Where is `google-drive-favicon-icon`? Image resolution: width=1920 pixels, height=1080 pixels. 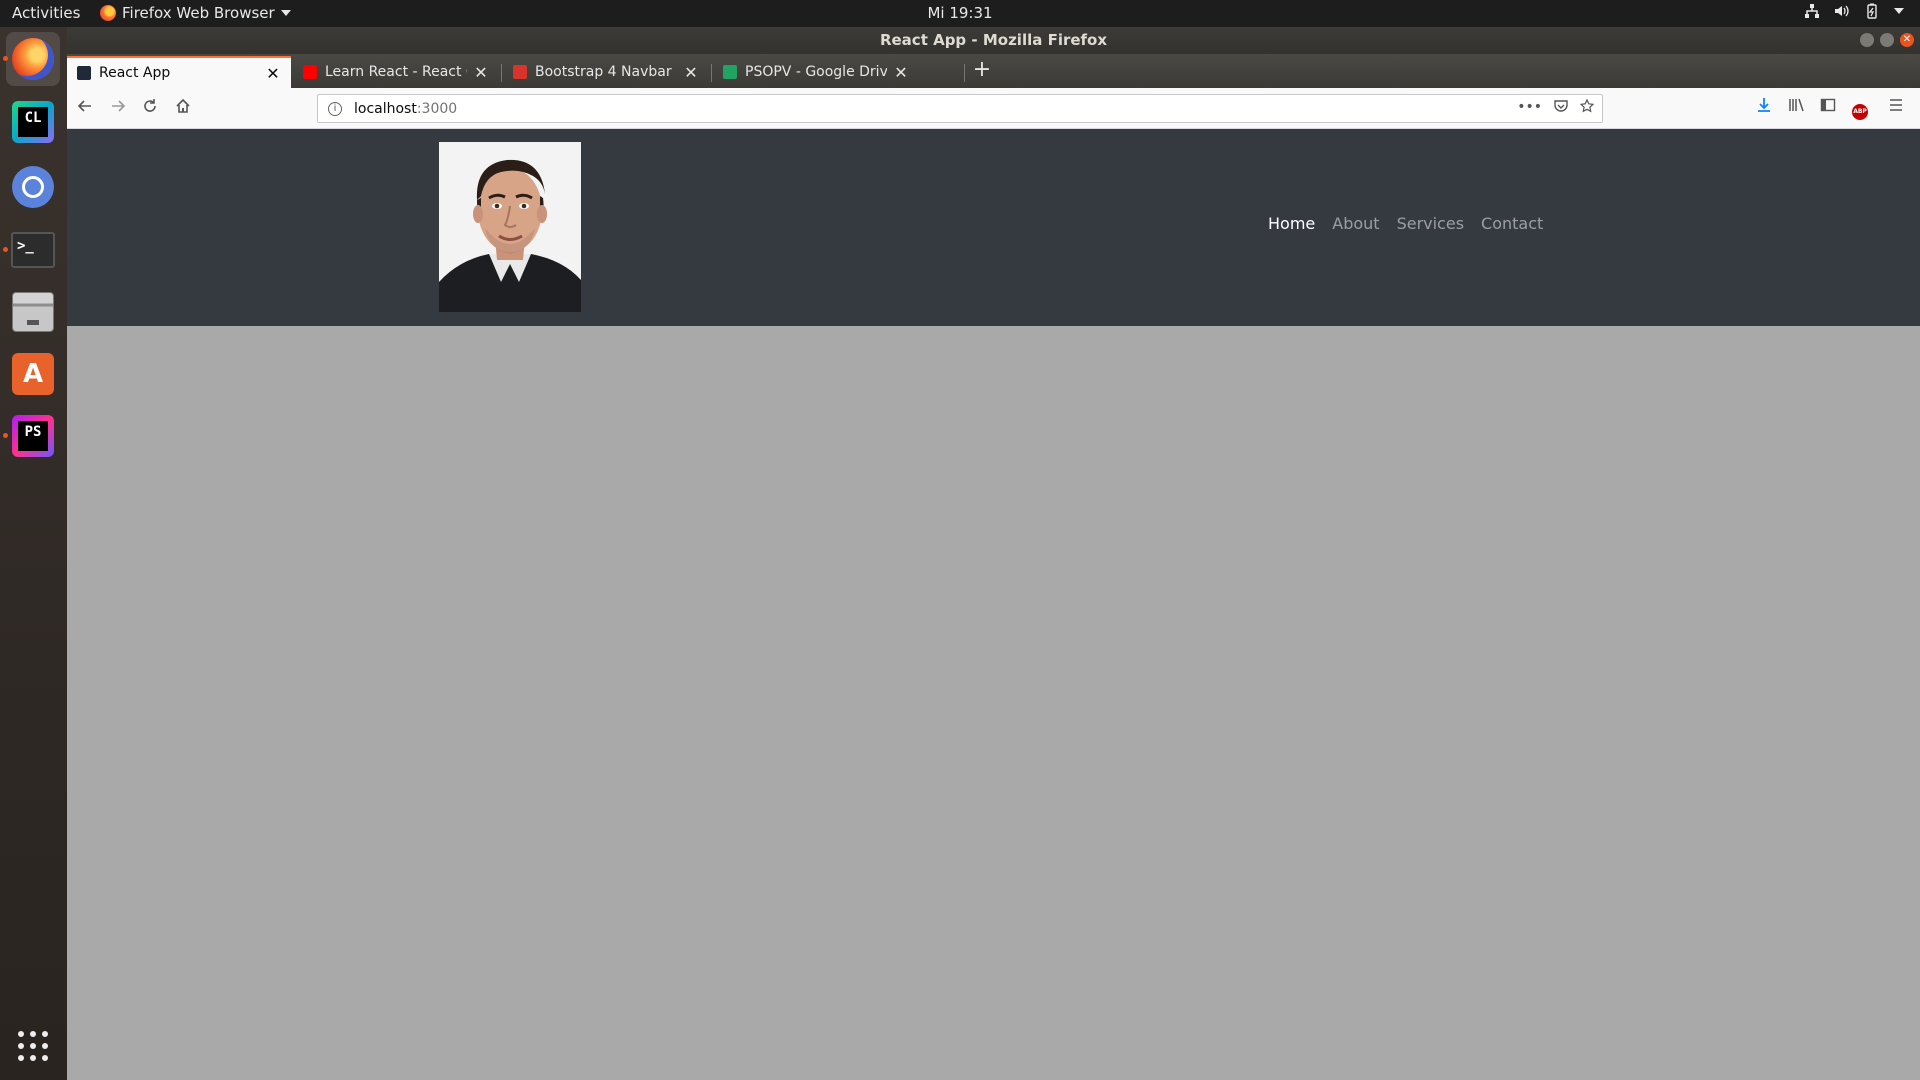 google-drive-favicon-icon is located at coordinates (730, 72).